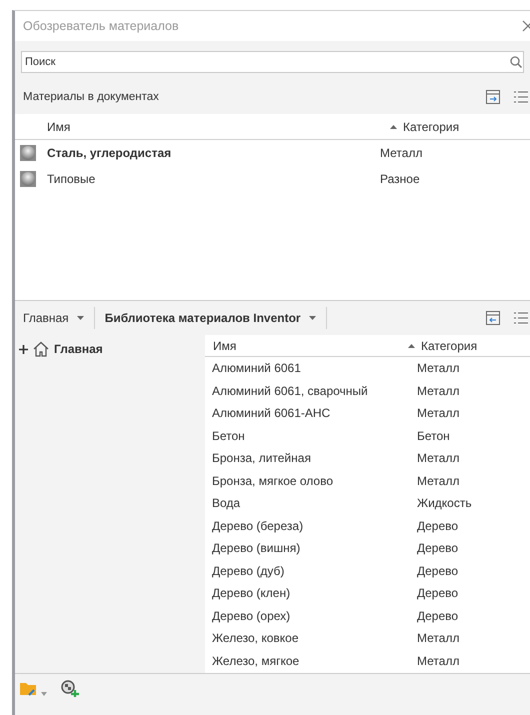  Describe the element at coordinates (314, 435) in the screenshot. I see `material-name: Бетон` at that location.